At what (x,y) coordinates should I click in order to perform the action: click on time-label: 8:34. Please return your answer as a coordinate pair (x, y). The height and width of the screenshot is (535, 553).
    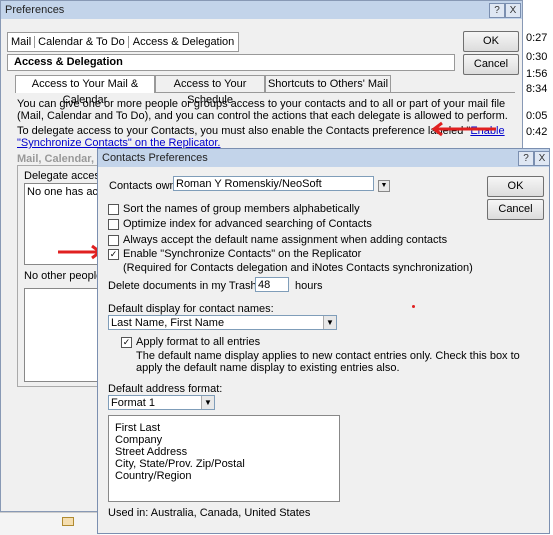
    Looking at the image, I should click on (537, 89).